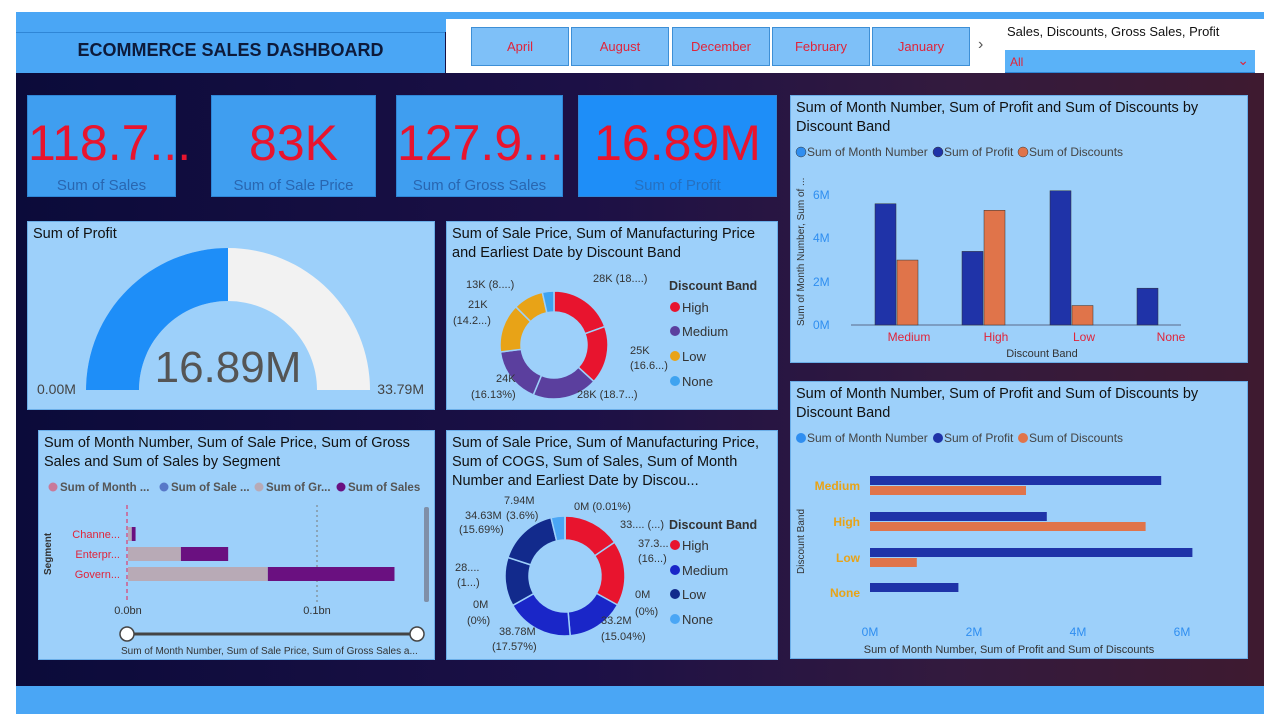 The image size is (1274, 721). I want to click on chevron-down-icon: ⌄, so click(1243, 60).